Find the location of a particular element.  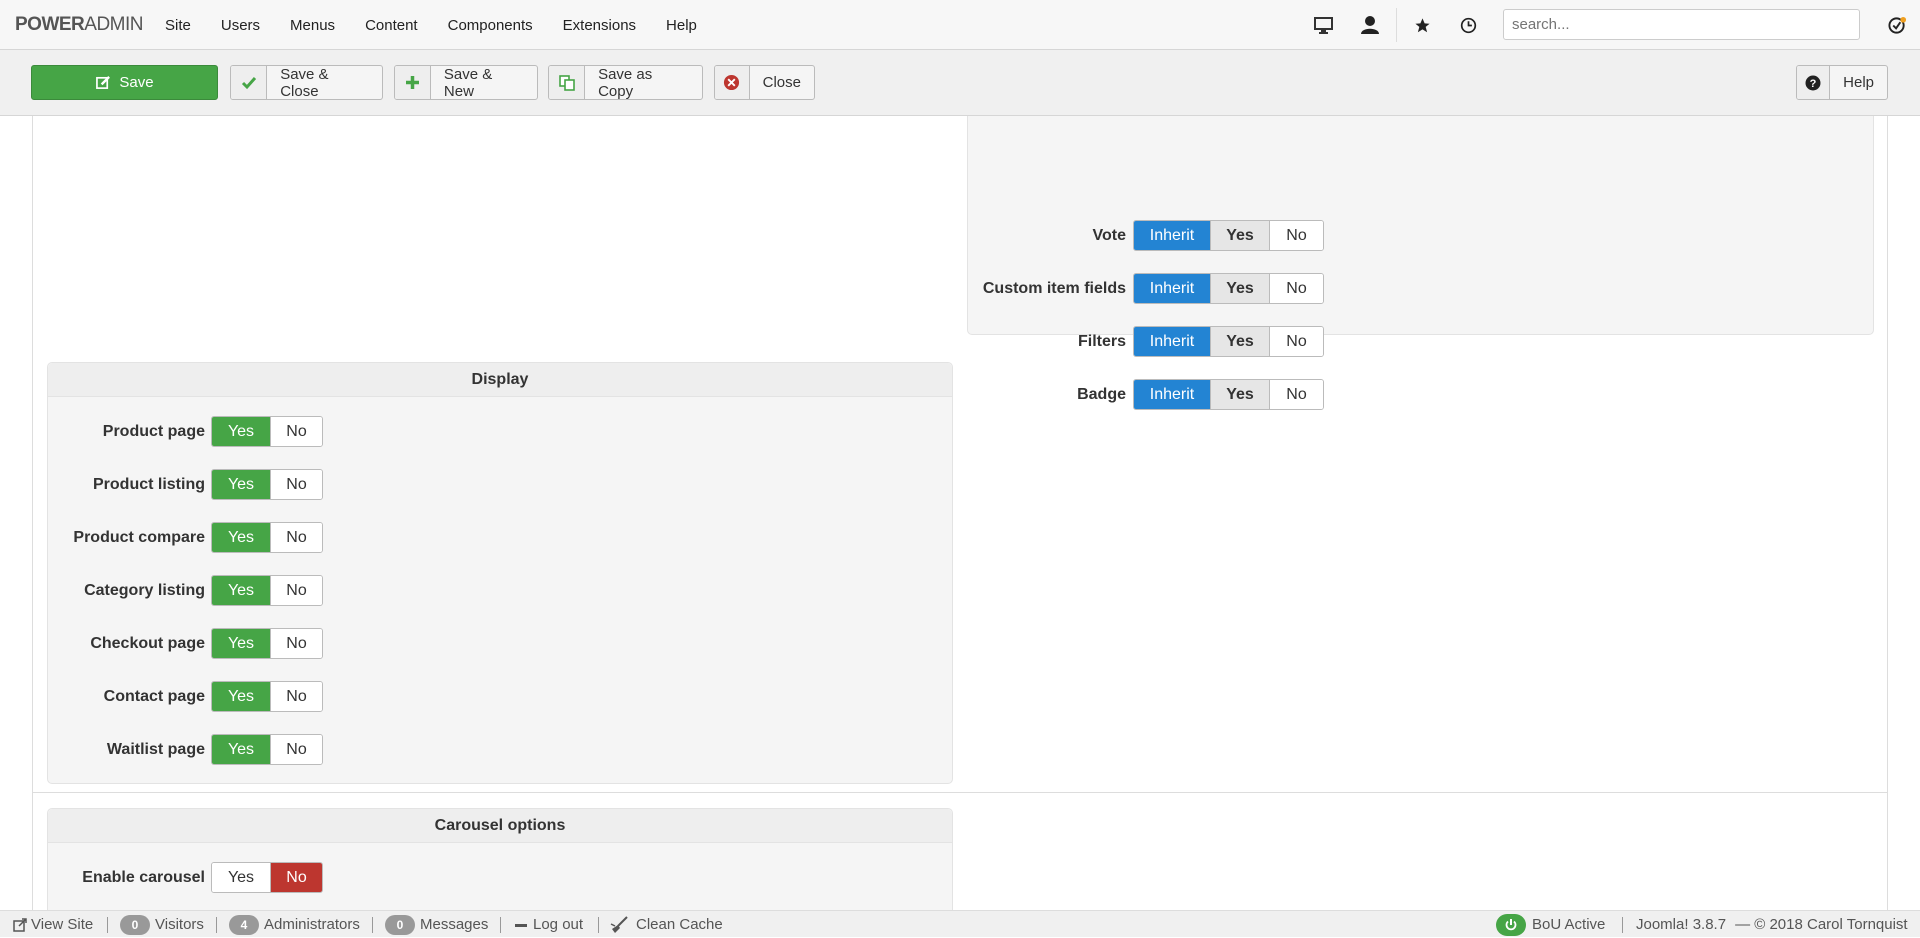

close-label: Close is located at coordinates (781, 82).